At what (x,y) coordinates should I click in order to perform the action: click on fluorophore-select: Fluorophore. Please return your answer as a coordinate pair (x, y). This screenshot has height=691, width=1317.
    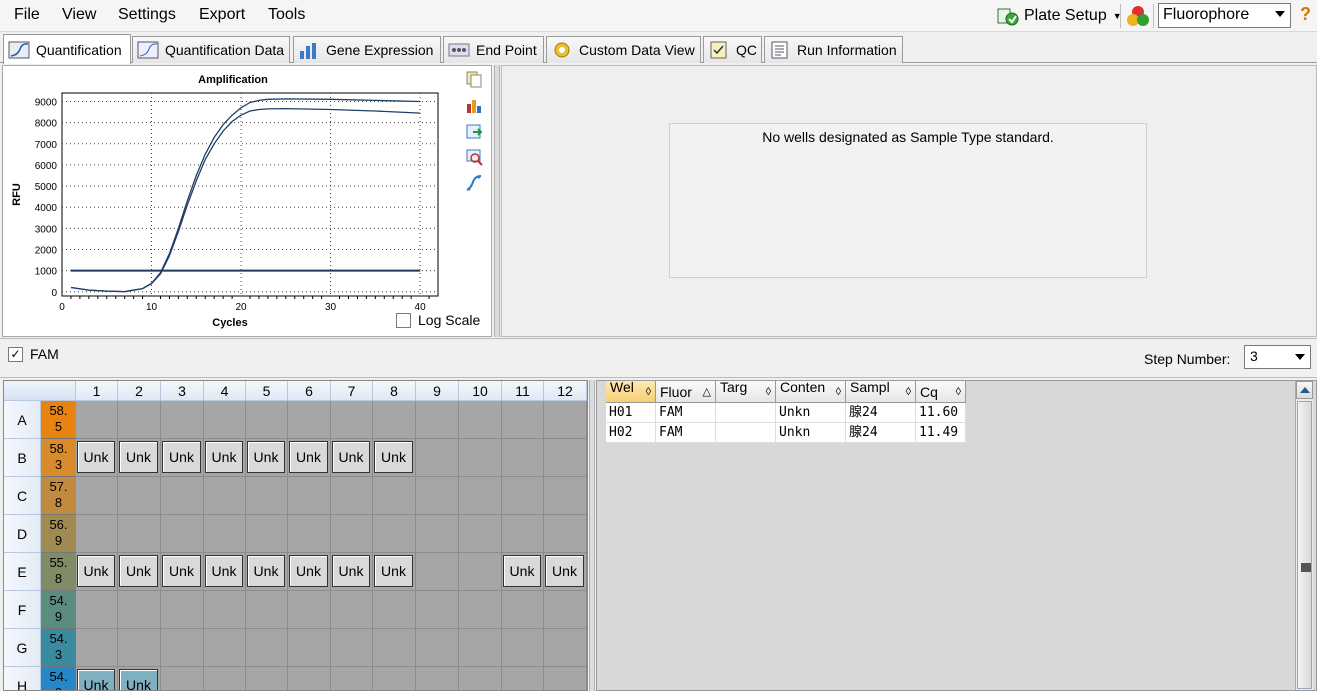
    Looking at the image, I should click on (1224, 15).